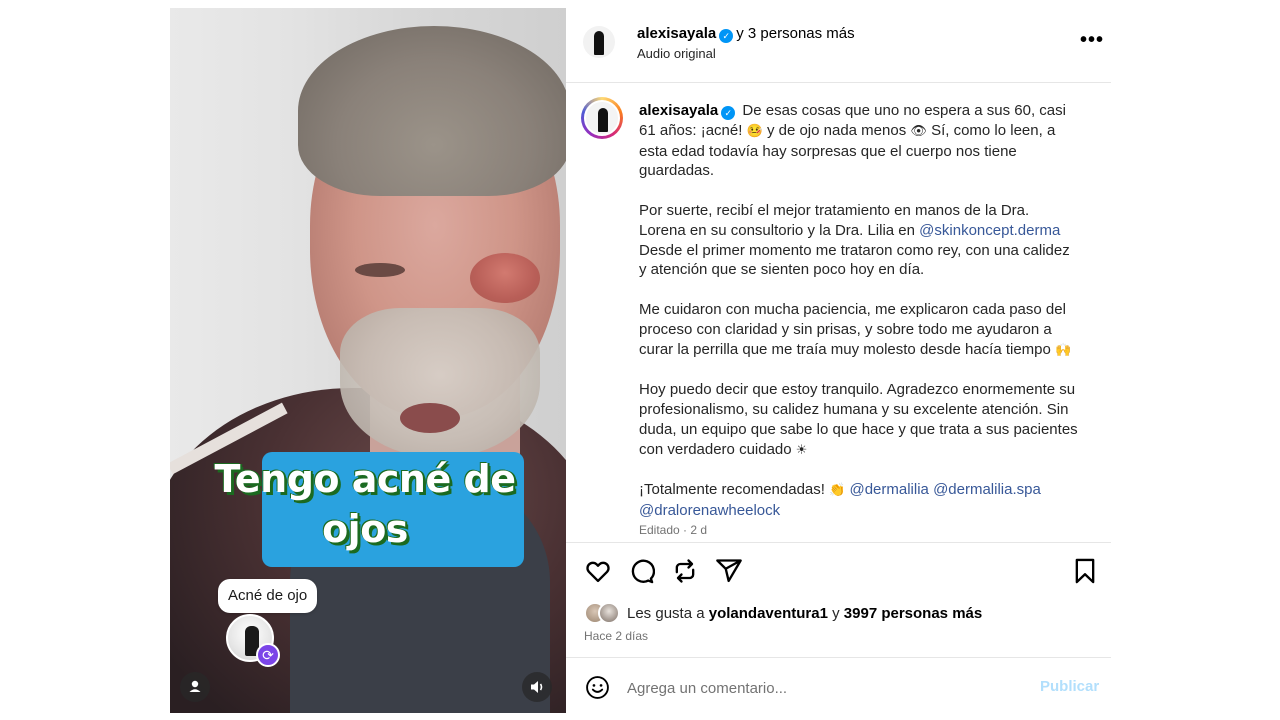 Image resolution: width=1280 pixels, height=720 pixels. I want to click on raised-hands-emoji-icon: 🙌, so click(1063, 350).